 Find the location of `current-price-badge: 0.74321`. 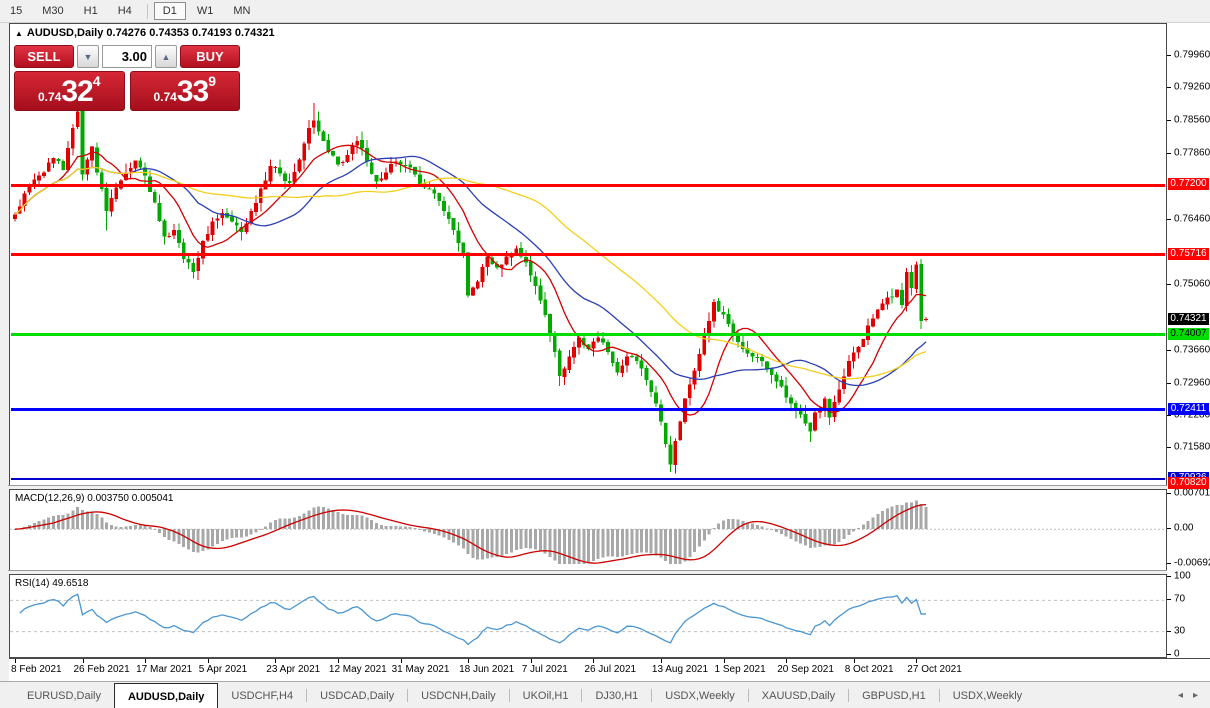

current-price-badge: 0.74321 is located at coordinates (1188, 318).